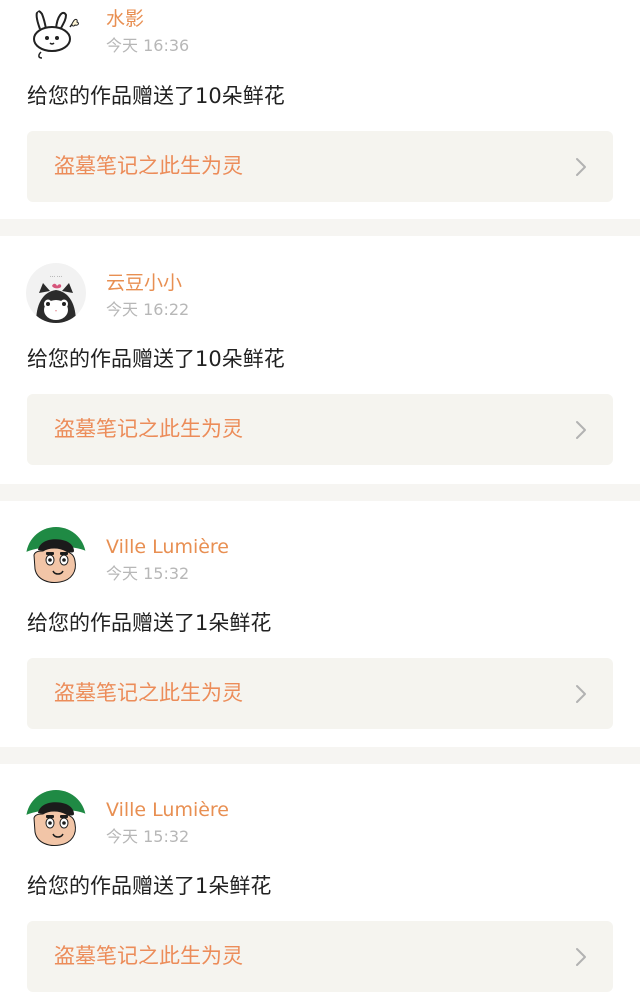 This screenshot has width=640, height=992. Describe the element at coordinates (148, 309) in the screenshot. I see `timestamp: 今天 16:22` at that location.